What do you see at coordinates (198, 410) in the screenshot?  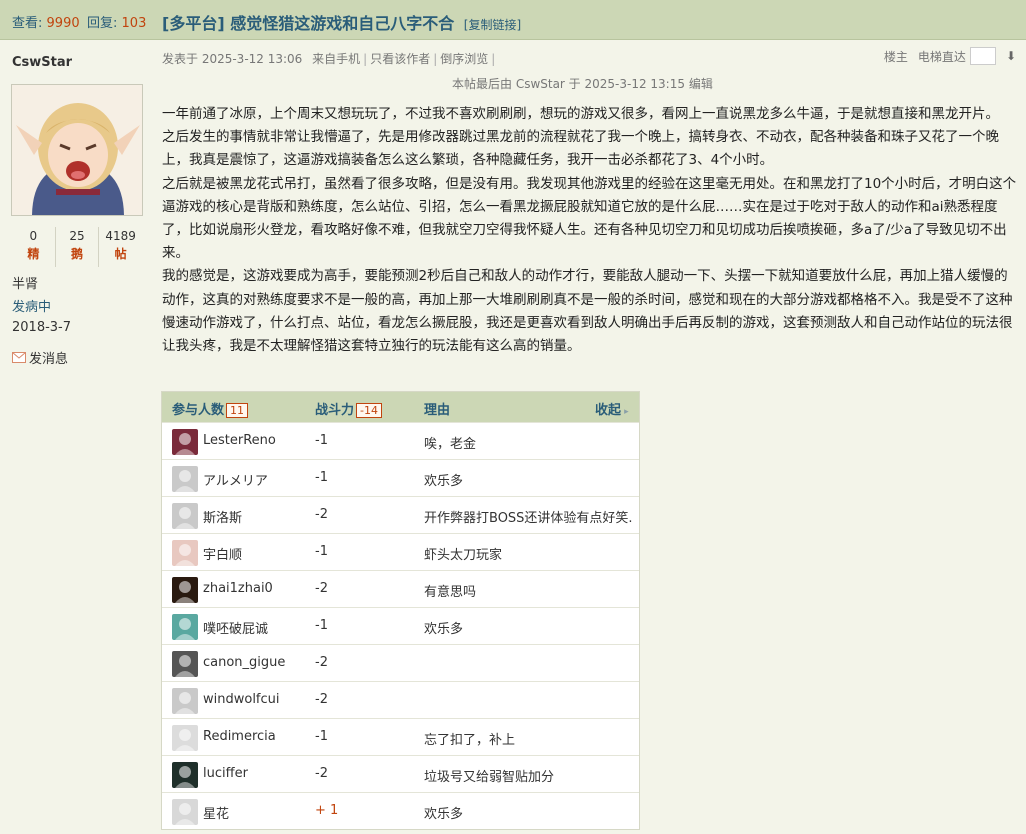 I see `col-participants-label: 参与人数` at bounding box center [198, 410].